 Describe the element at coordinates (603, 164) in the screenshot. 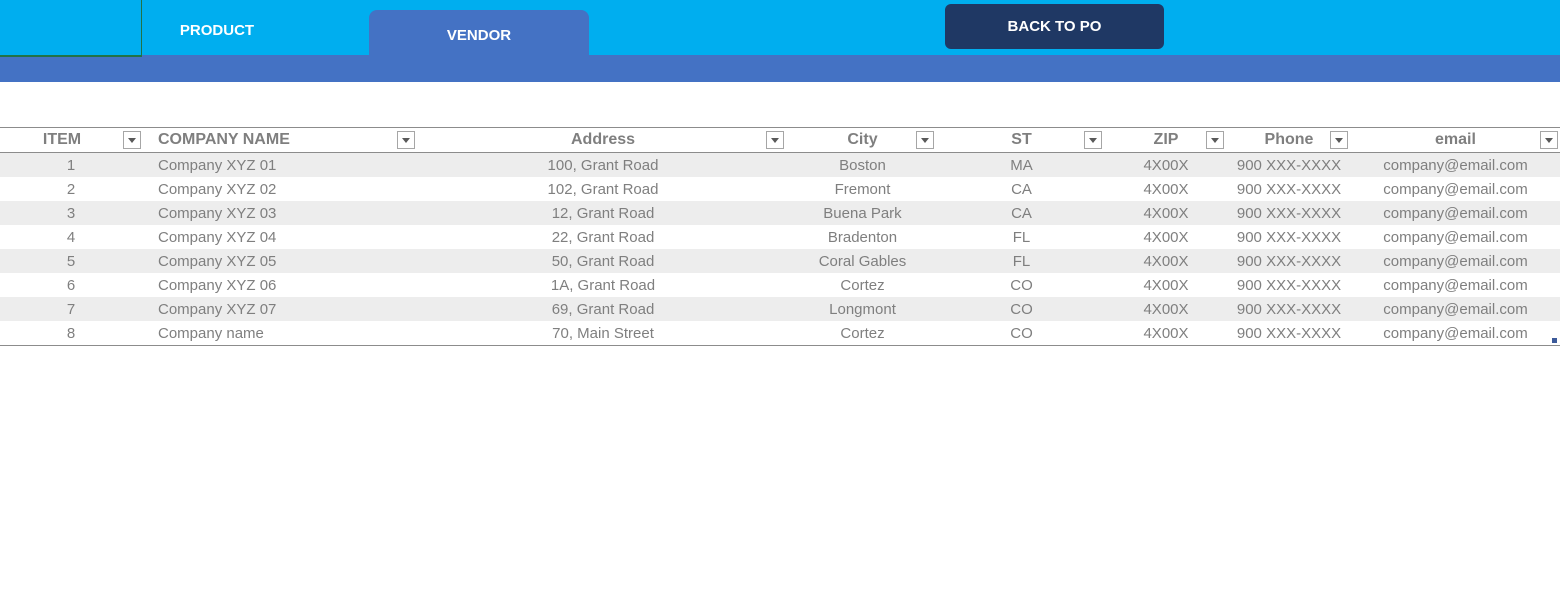

I see `cell-address: 100, Grant Road` at that location.